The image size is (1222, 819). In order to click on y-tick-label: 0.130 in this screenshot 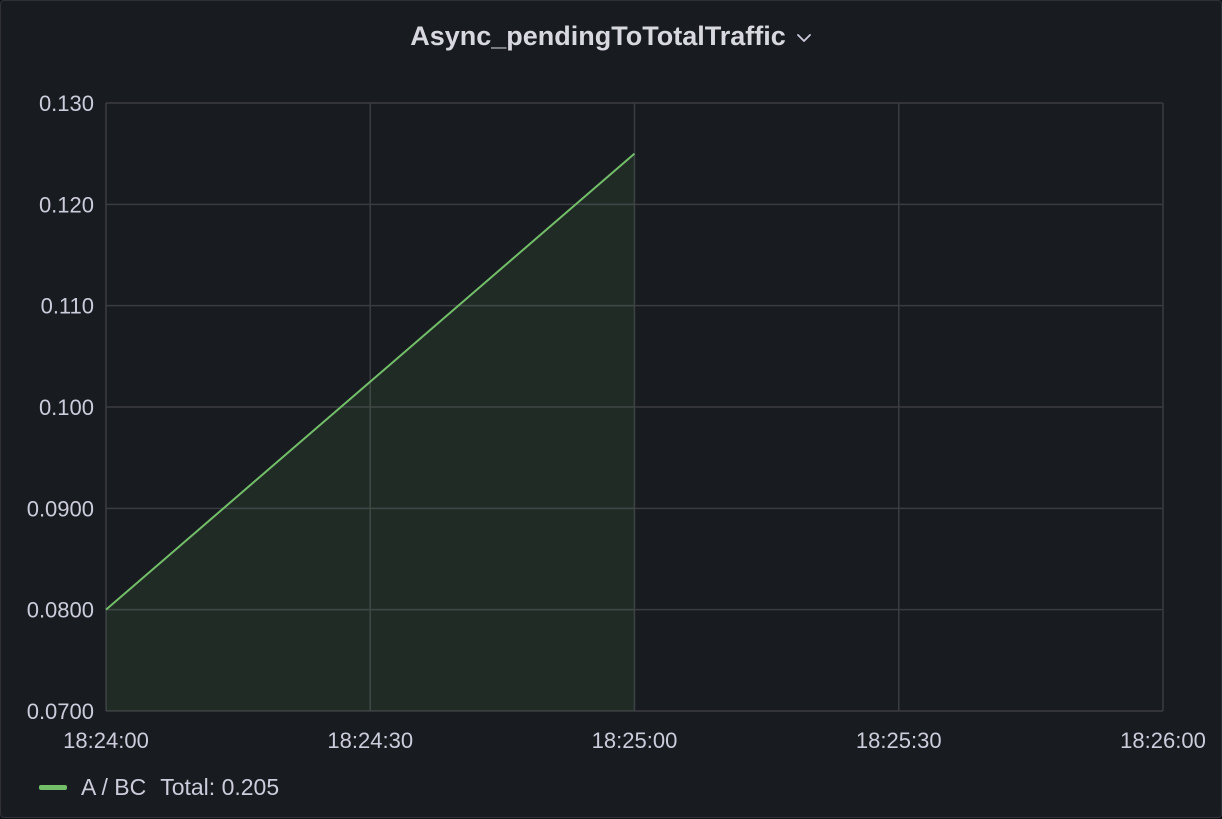, I will do `click(66, 103)`.